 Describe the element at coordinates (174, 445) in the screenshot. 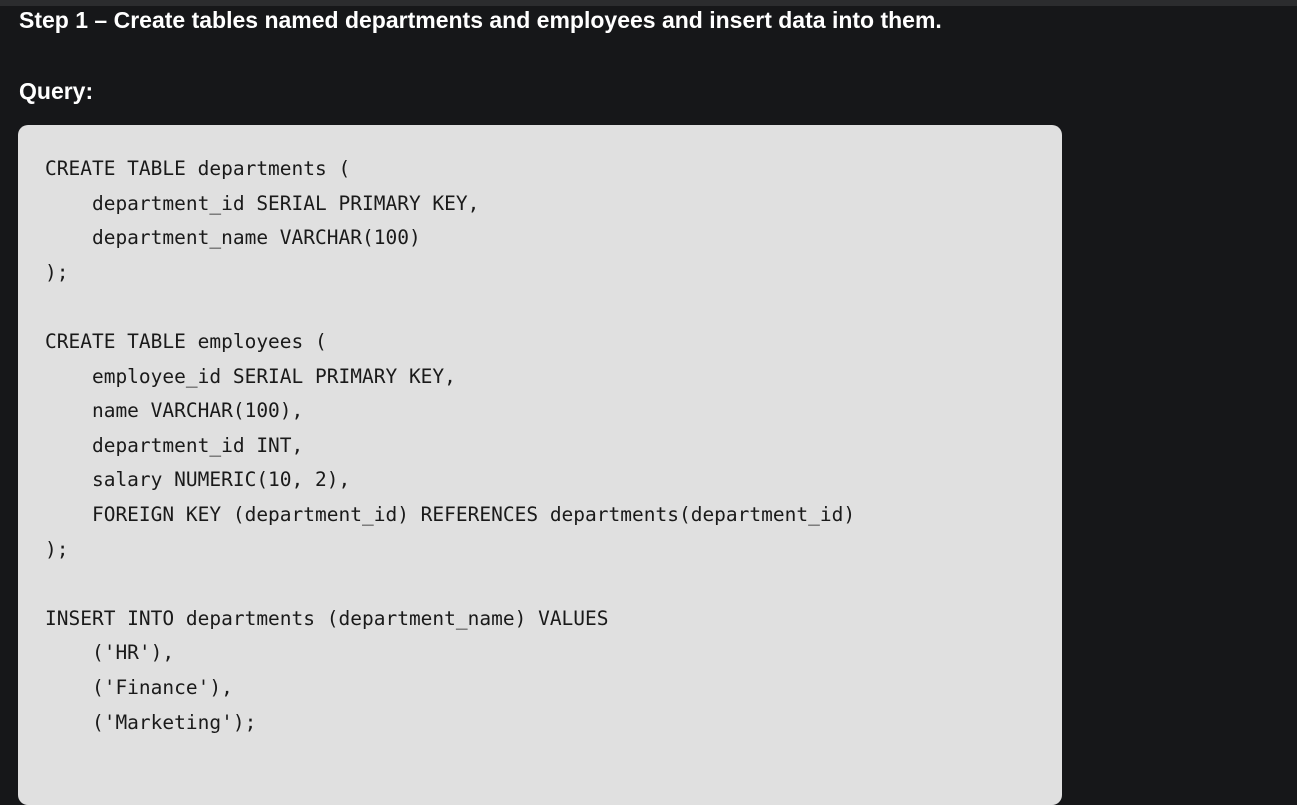

I see `code-line: department_id INT,` at that location.